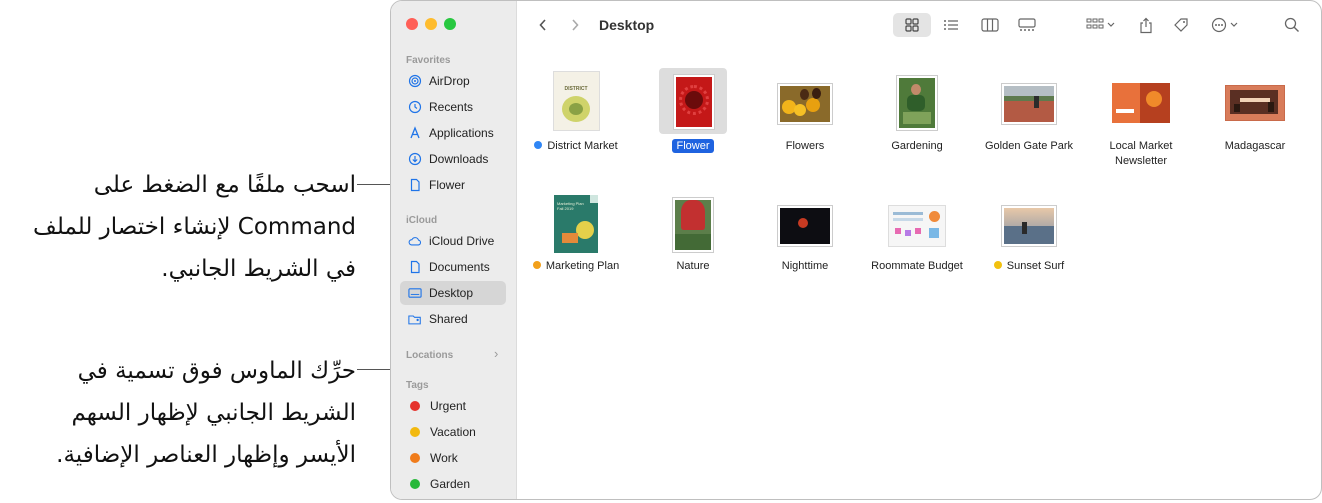 Image resolution: width=1322 pixels, height=503 pixels. I want to click on sidebar-item-label: Flower, so click(447, 185).